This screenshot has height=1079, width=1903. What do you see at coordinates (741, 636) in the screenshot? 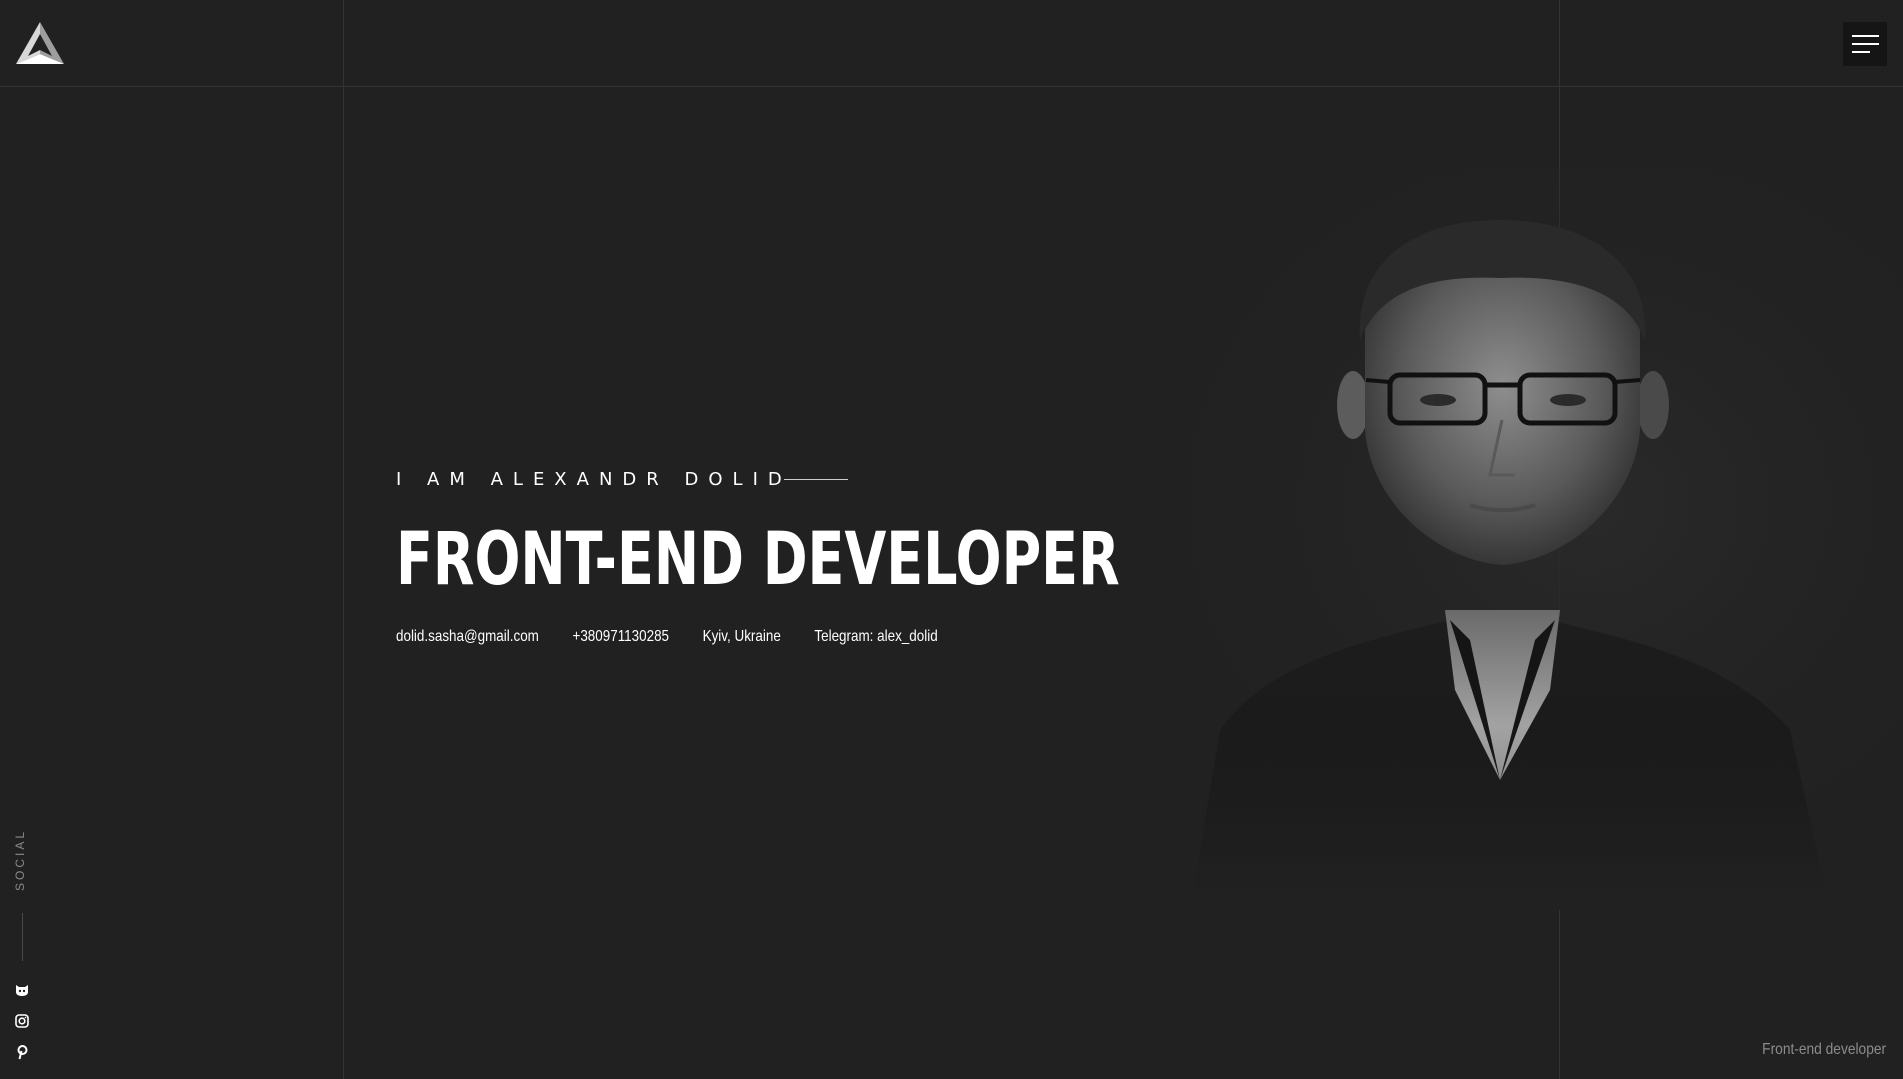
I see `contact-location: Kyiv, Ukraine` at bounding box center [741, 636].